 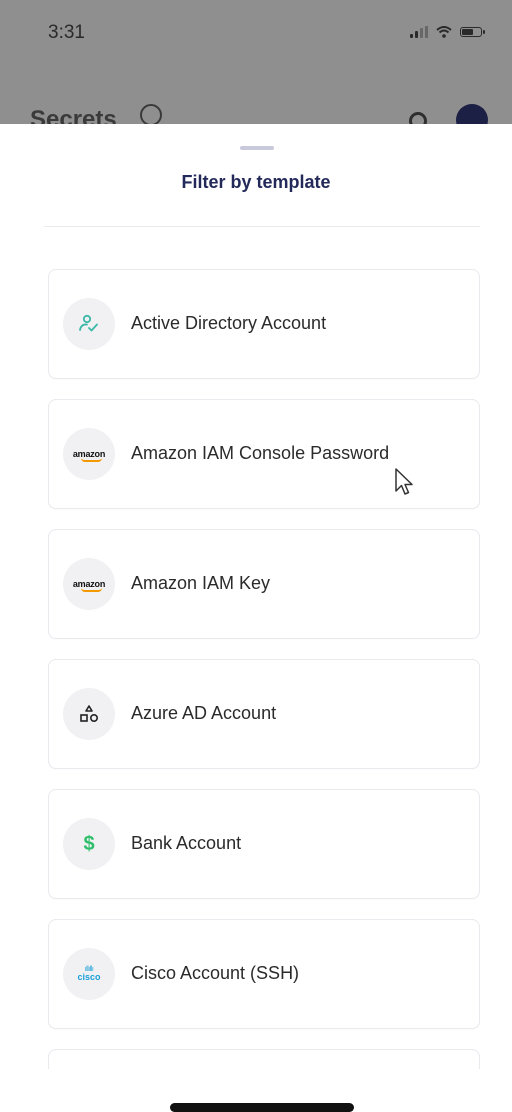 I want to click on template-item-cisco-ssh: ıllıllı cisco Cisco Account (SSH), so click(x=264, y=974).